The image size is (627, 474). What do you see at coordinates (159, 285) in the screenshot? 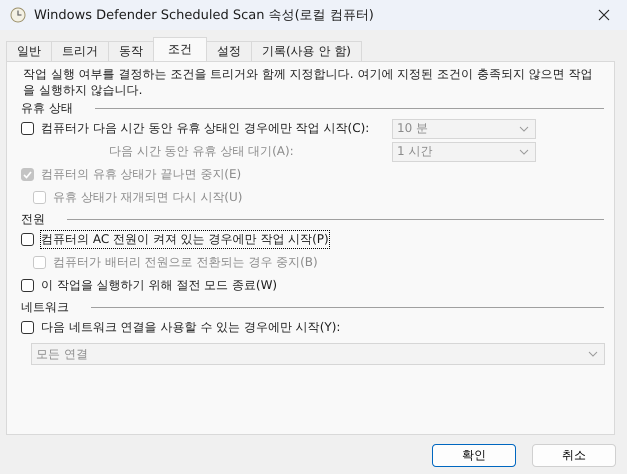
I see `checkbox-label: 이 작업을 실행하기 위해 절전 모드 종료(W)` at bounding box center [159, 285].